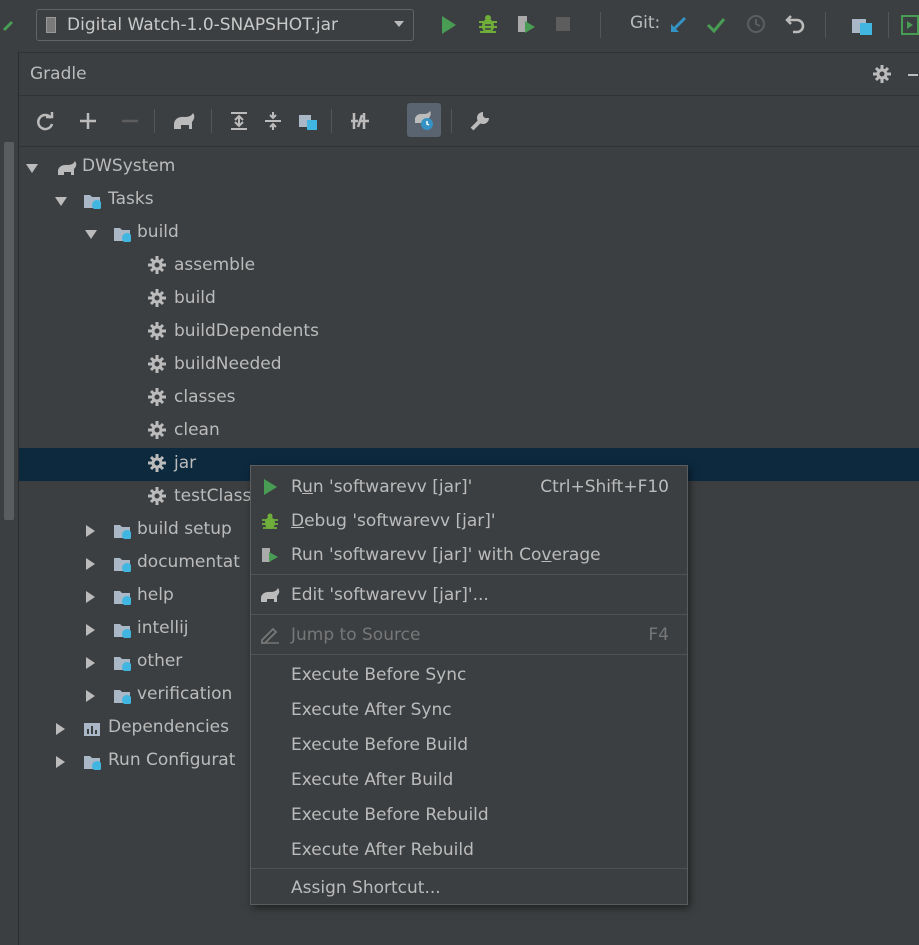 The height and width of the screenshot is (945, 919). What do you see at coordinates (909, 25) in the screenshot?
I see `run-anything-icon` at bounding box center [909, 25].